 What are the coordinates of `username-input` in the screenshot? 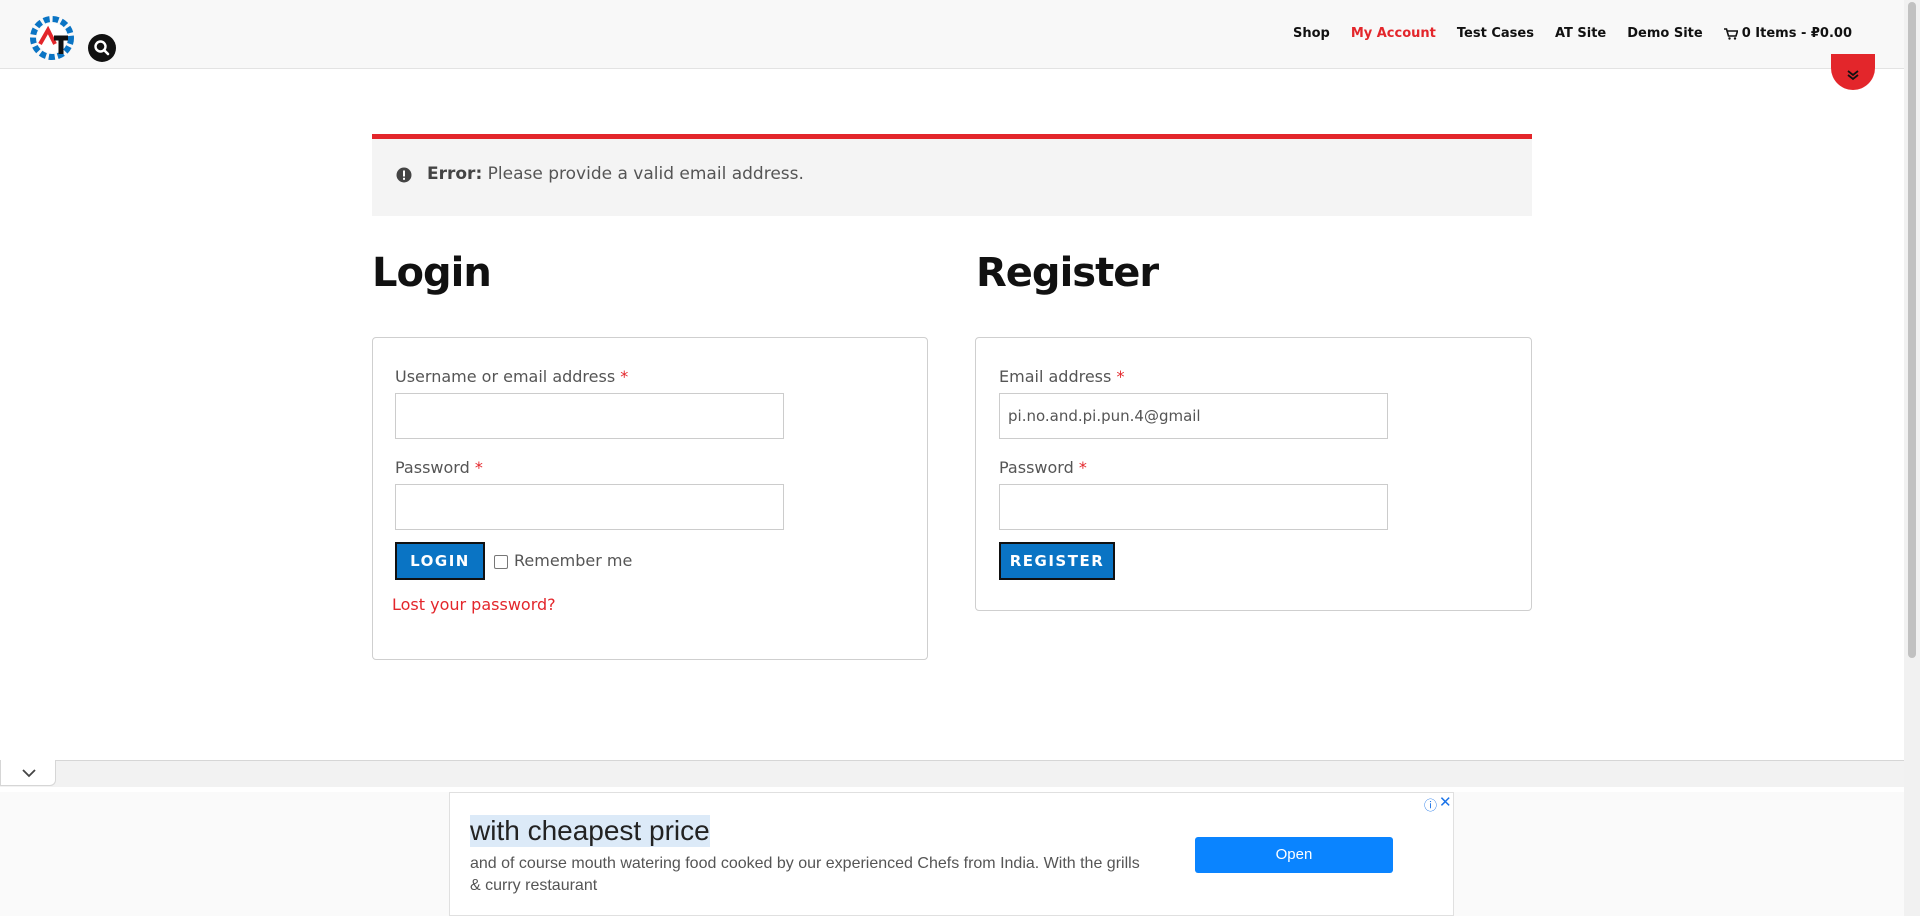 It's located at (589, 416).